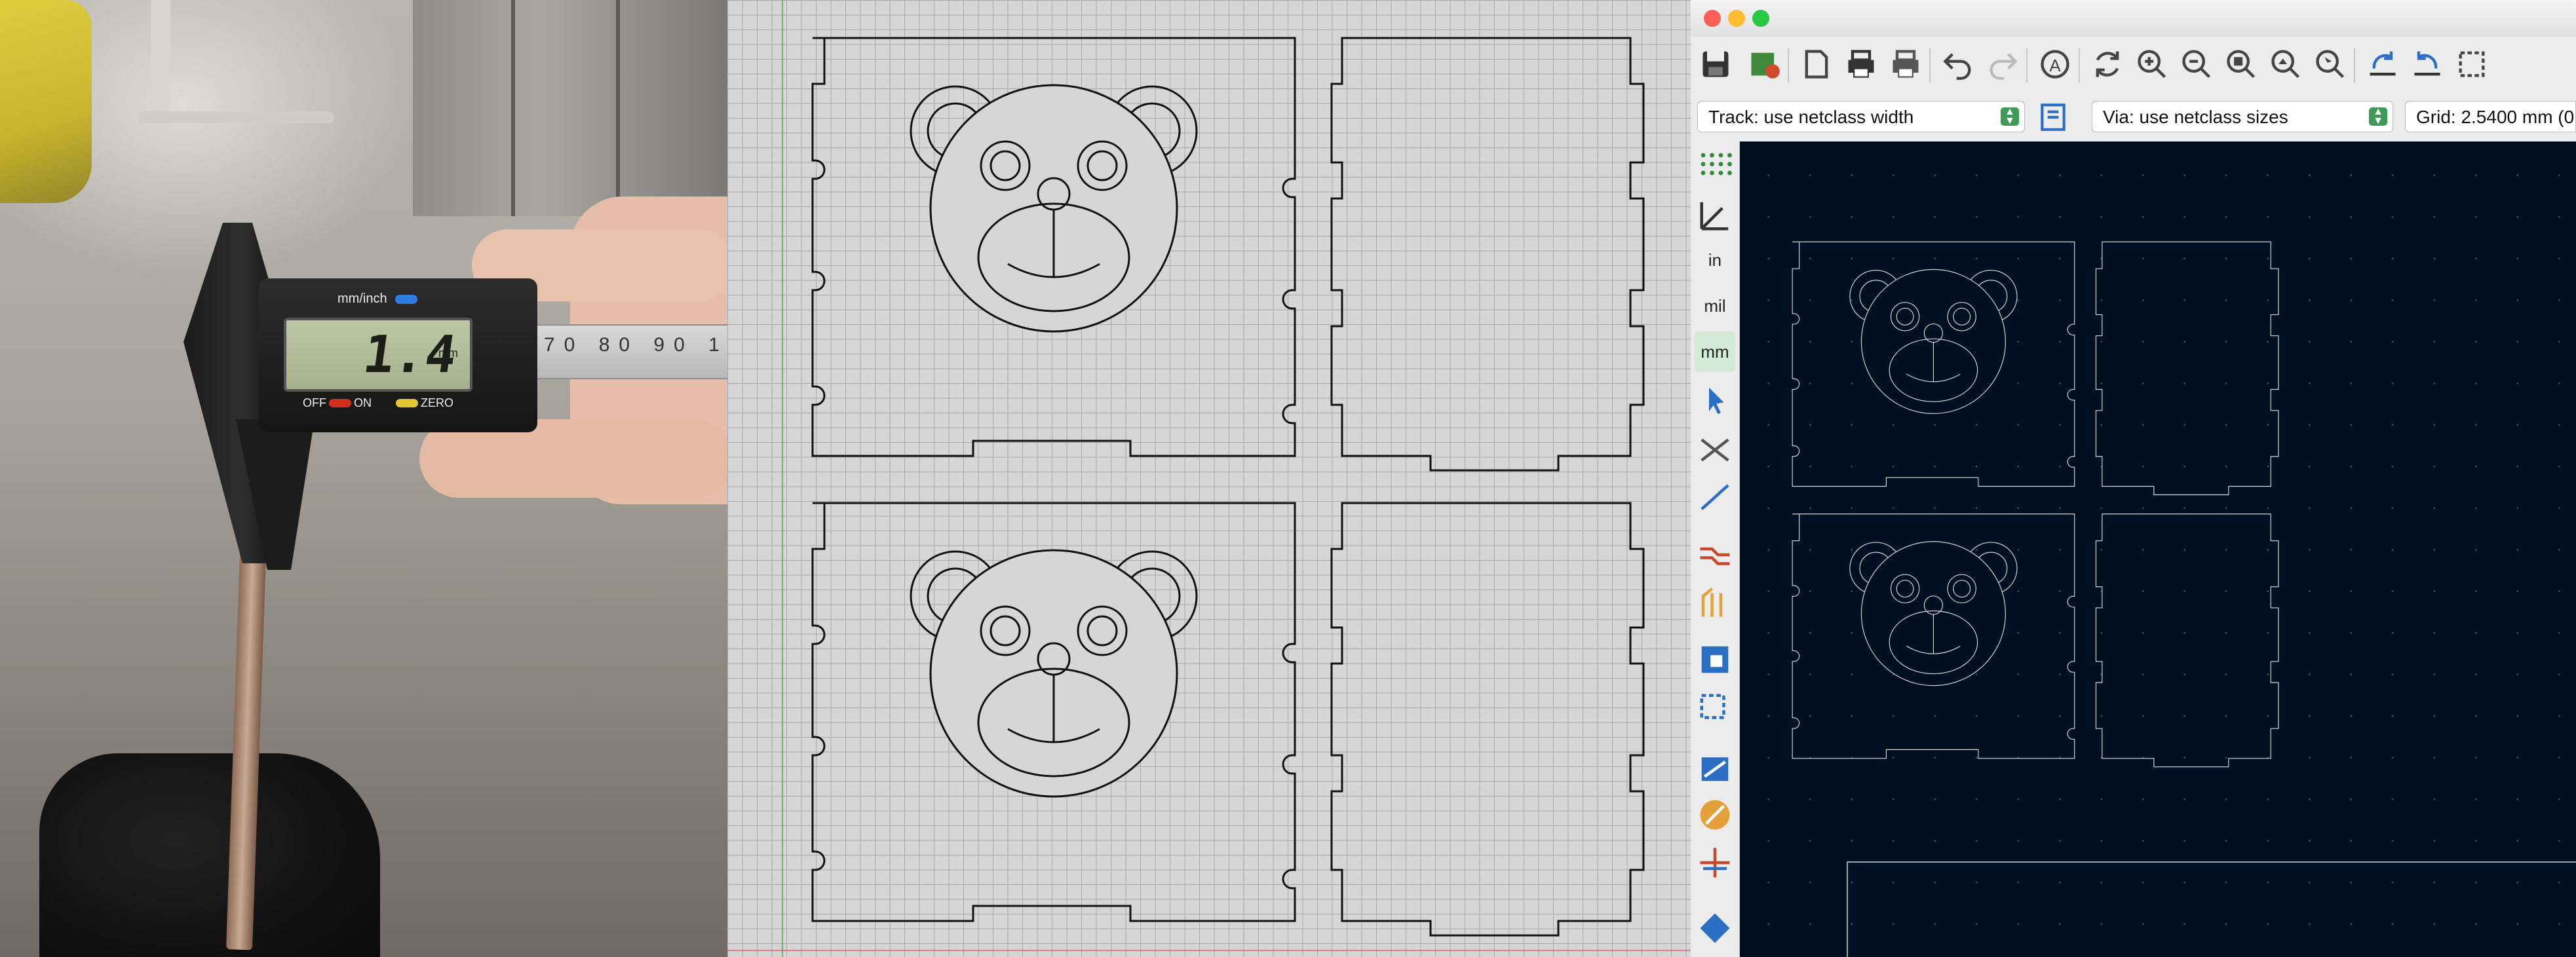 Image resolution: width=2576 pixels, height=957 pixels. Describe the element at coordinates (2427, 64) in the screenshot. I see `rotate-icon` at that location.